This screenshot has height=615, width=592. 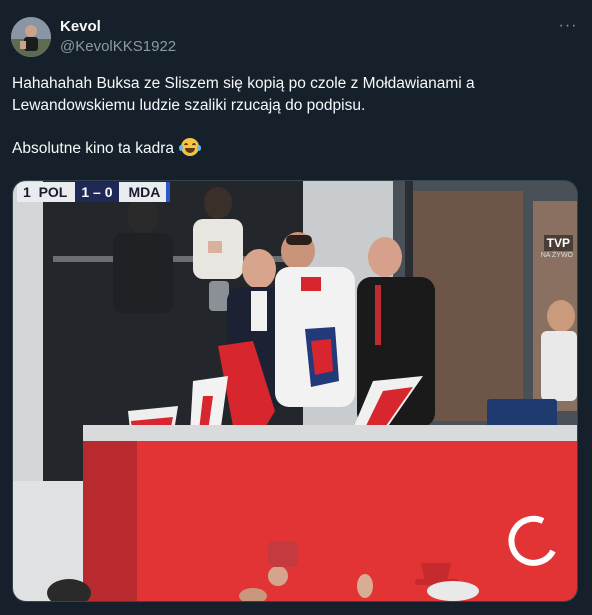 What do you see at coordinates (31, 37) in the screenshot?
I see `user-avatar` at bounding box center [31, 37].